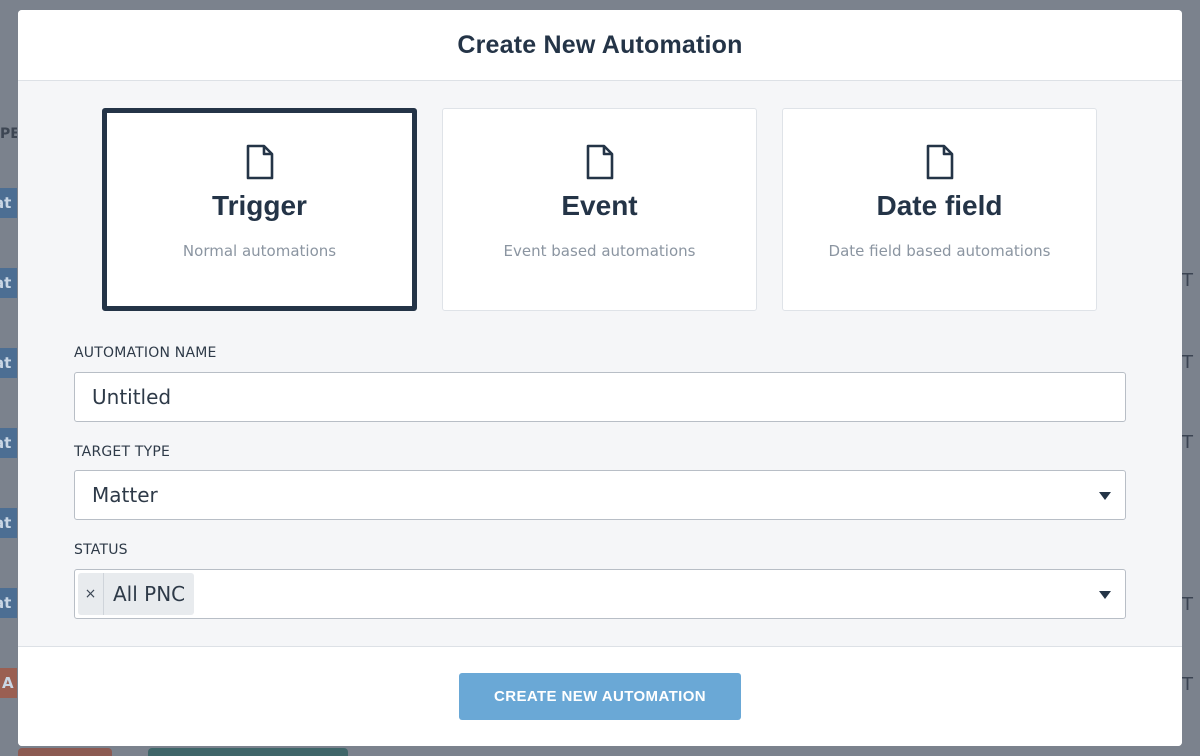  What do you see at coordinates (122, 452) in the screenshot?
I see `target-type-label: TARGET TYPE` at bounding box center [122, 452].